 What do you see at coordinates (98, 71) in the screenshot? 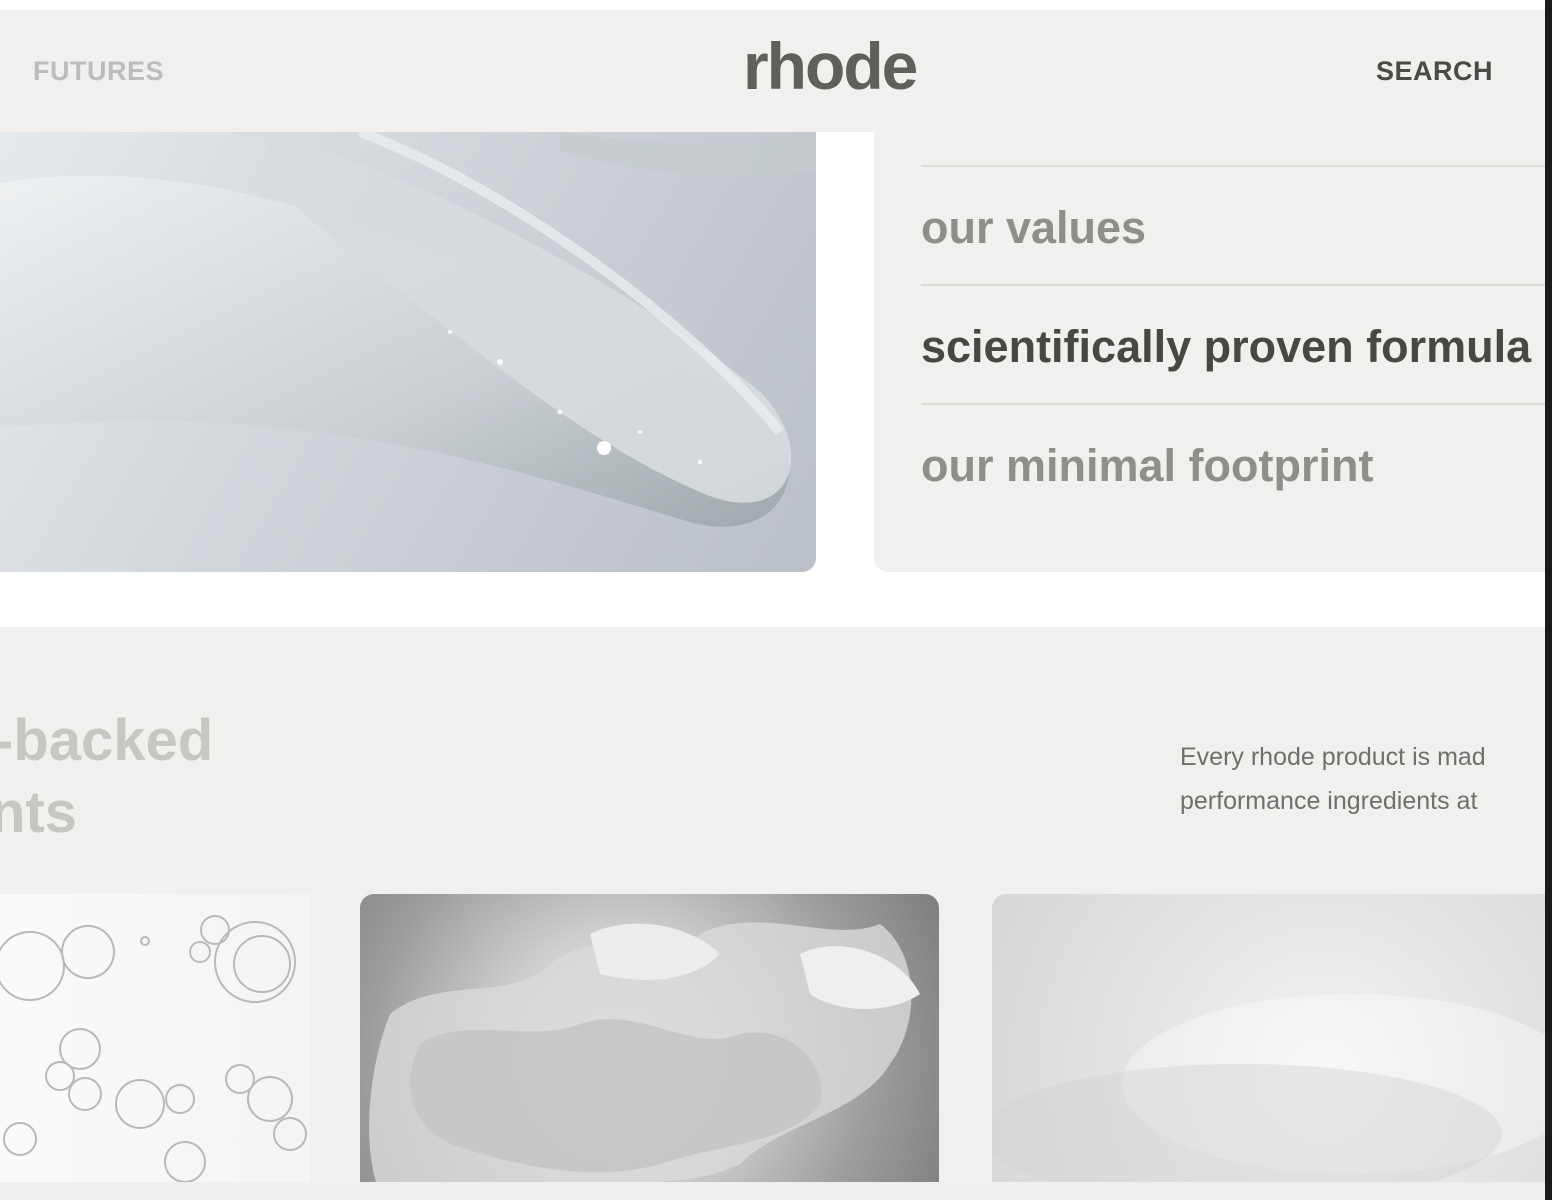
I see `nav-futures-link: FUTURES` at bounding box center [98, 71].